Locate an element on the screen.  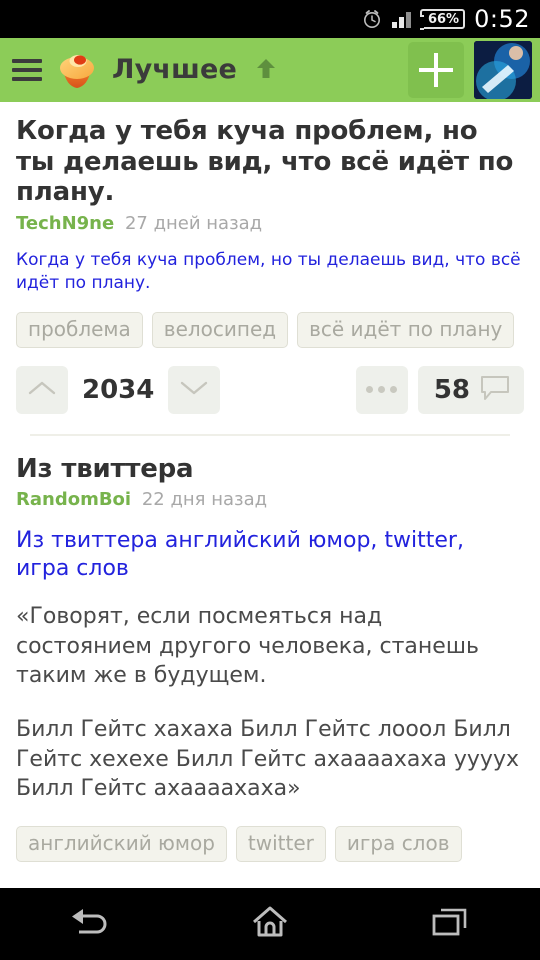
upvote-button is located at coordinates (42, 389).